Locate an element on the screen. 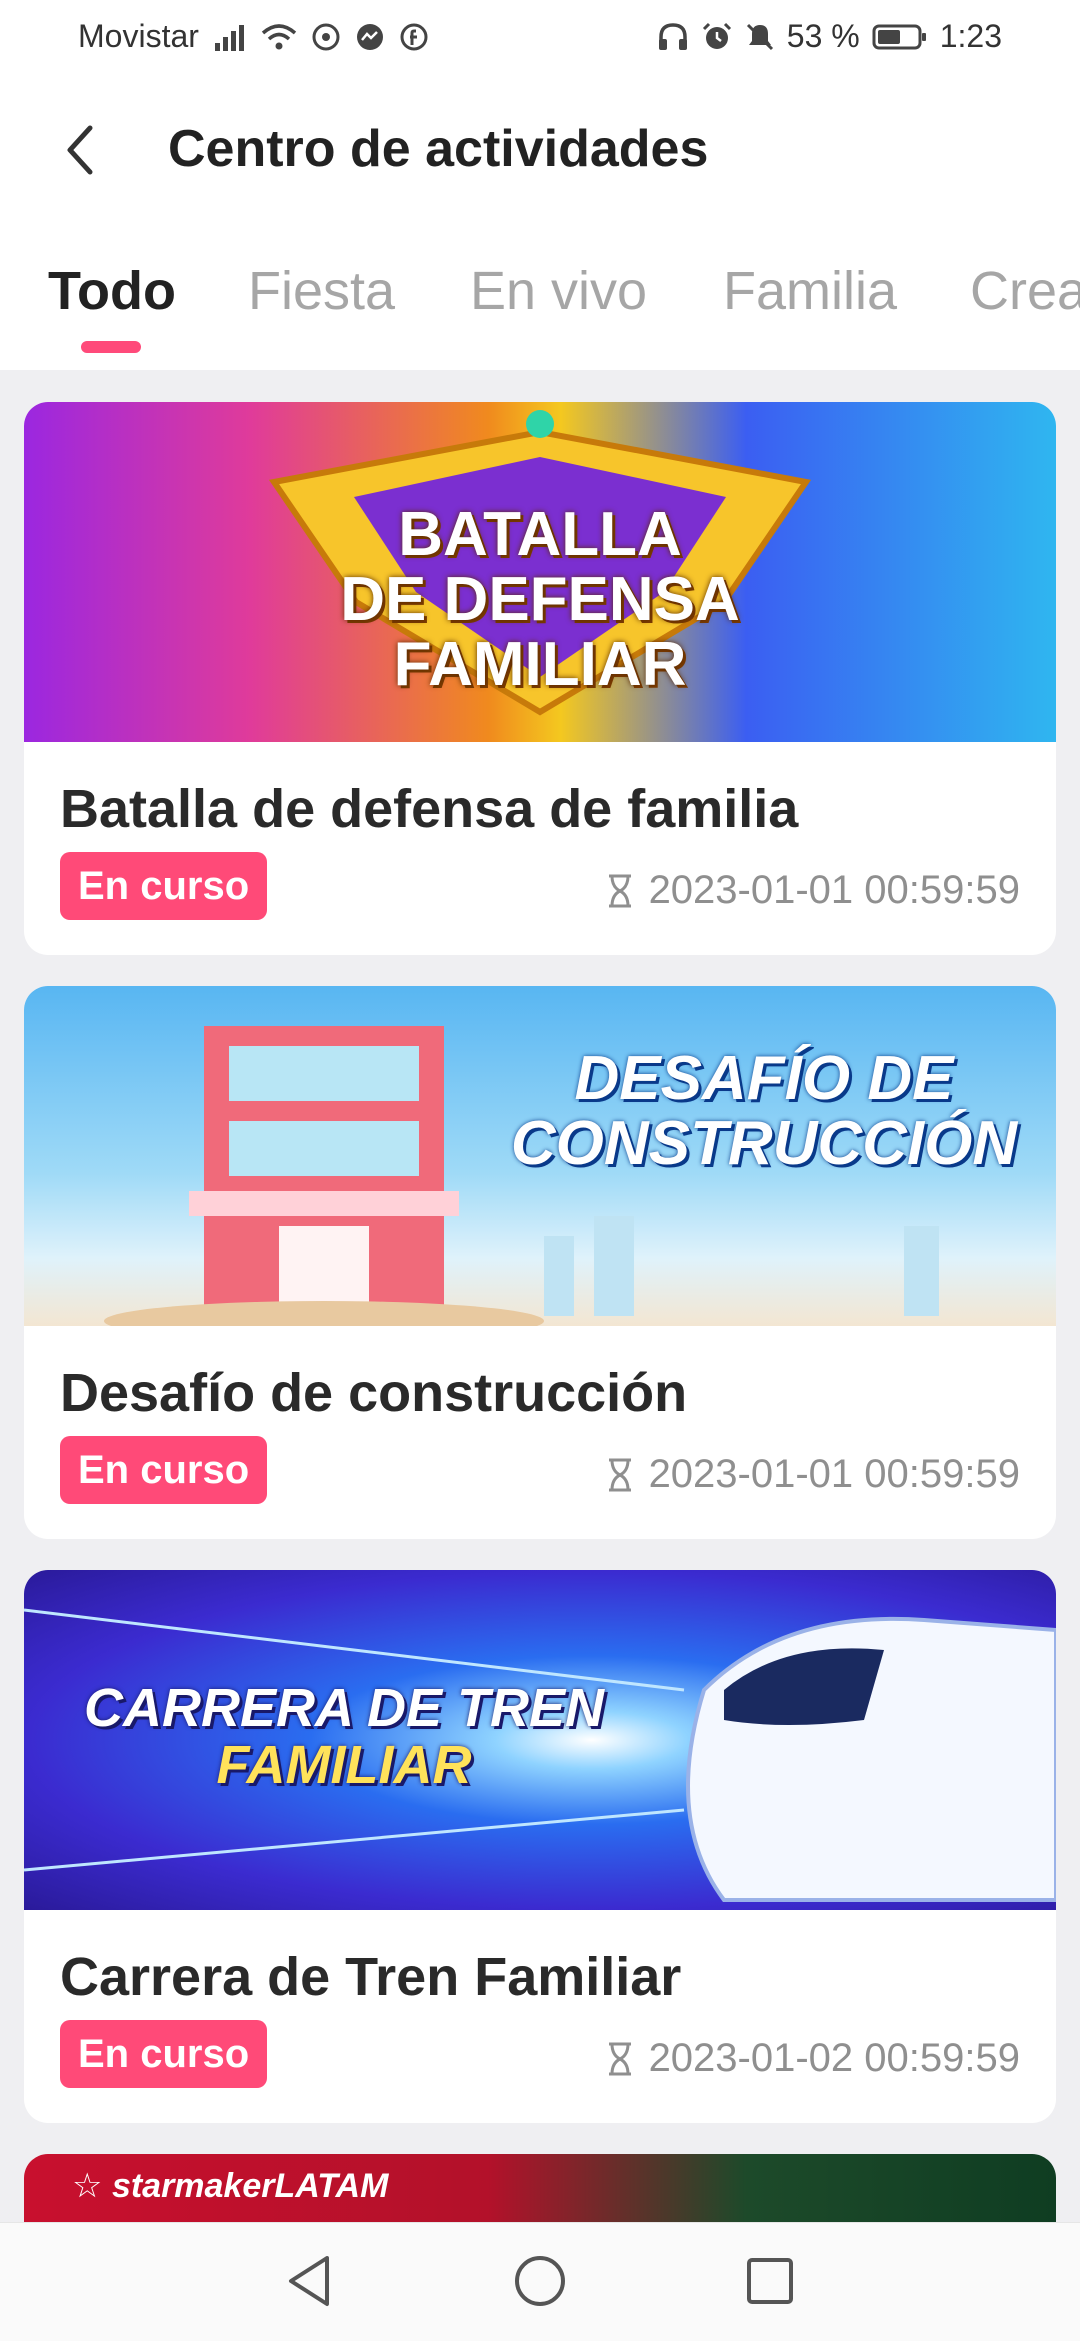 The image size is (1080, 2341). activity-banner: DESAFÍO DE CONSTRUCCIÓN is located at coordinates (540, 1156).